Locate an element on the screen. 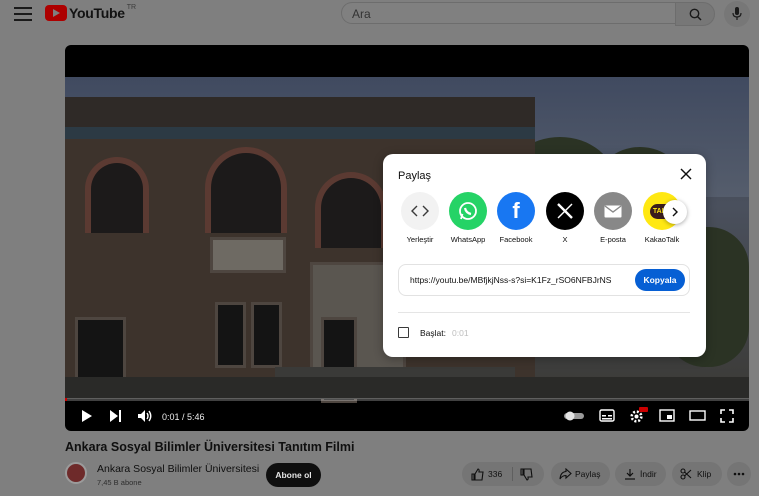  fullscreen-icon is located at coordinates (727, 416).